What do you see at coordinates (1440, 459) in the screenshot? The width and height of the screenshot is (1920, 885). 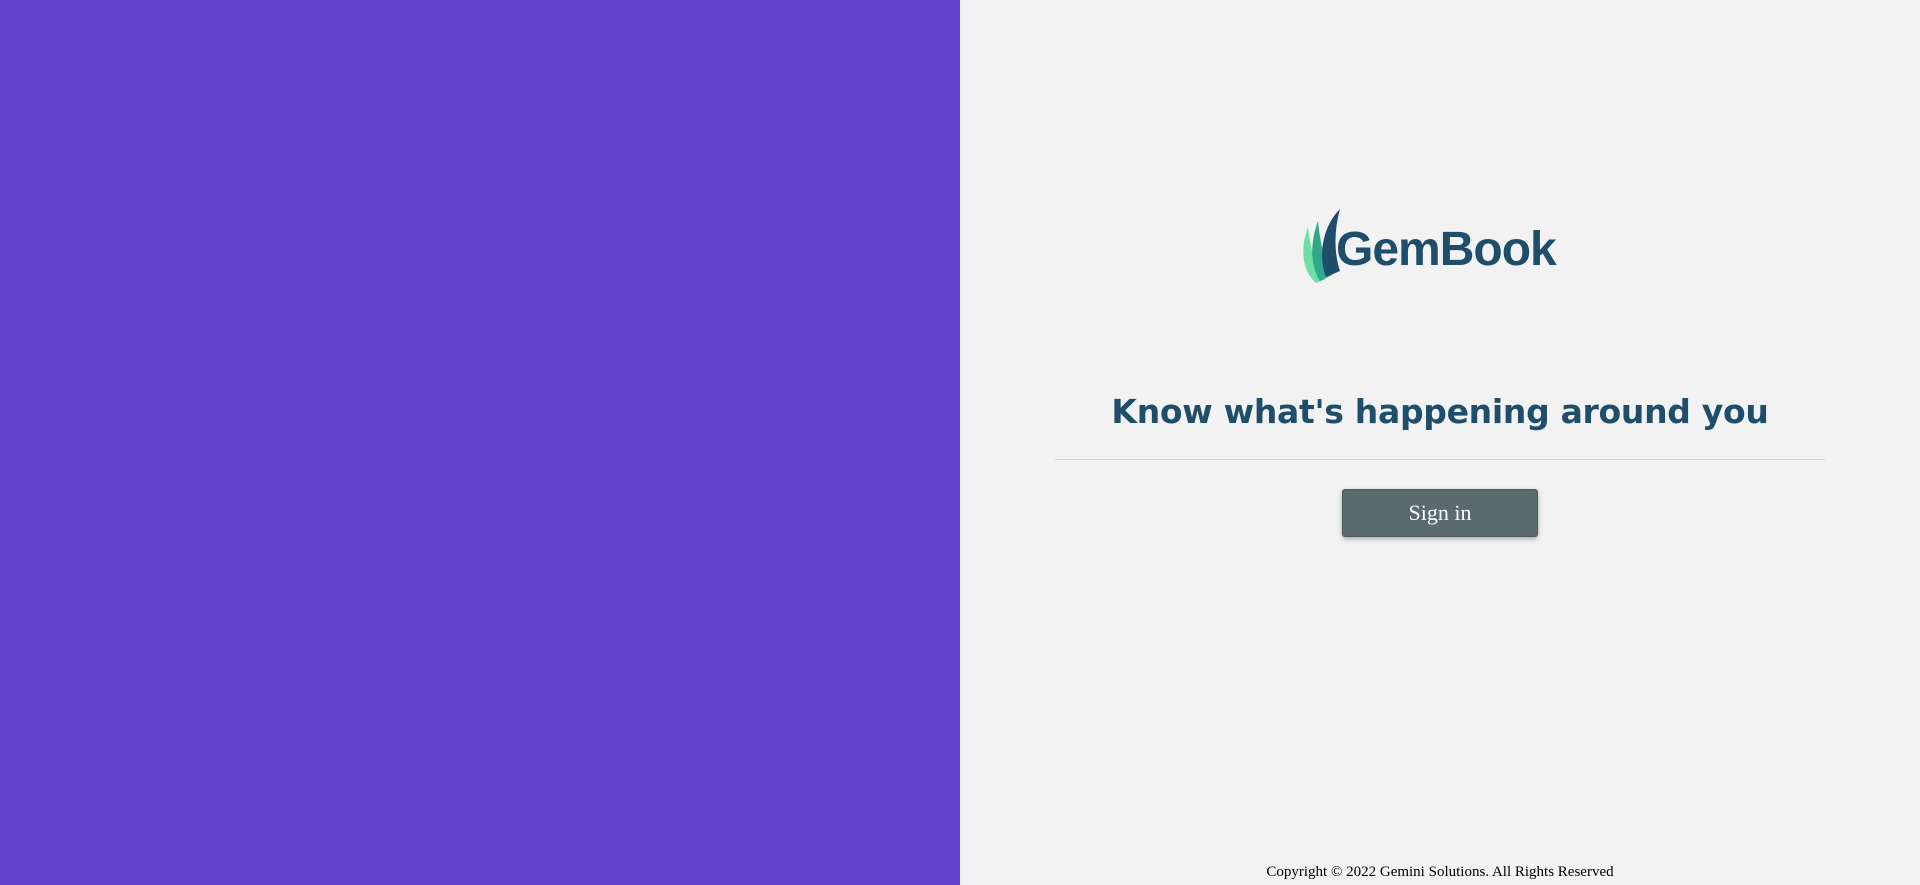 I see `divider` at bounding box center [1440, 459].